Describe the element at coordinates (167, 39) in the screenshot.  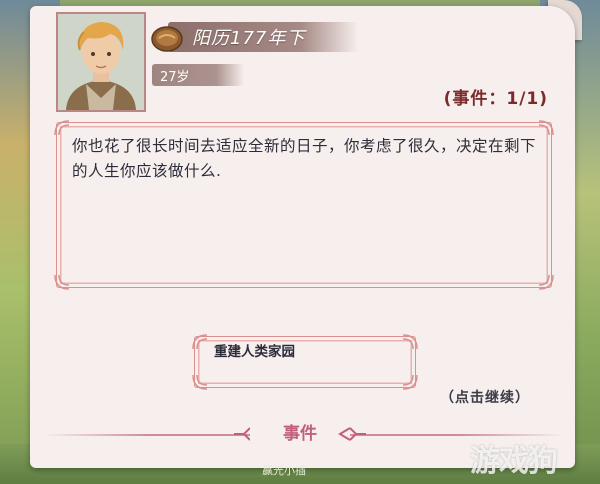
I see `coin-icon` at that location.